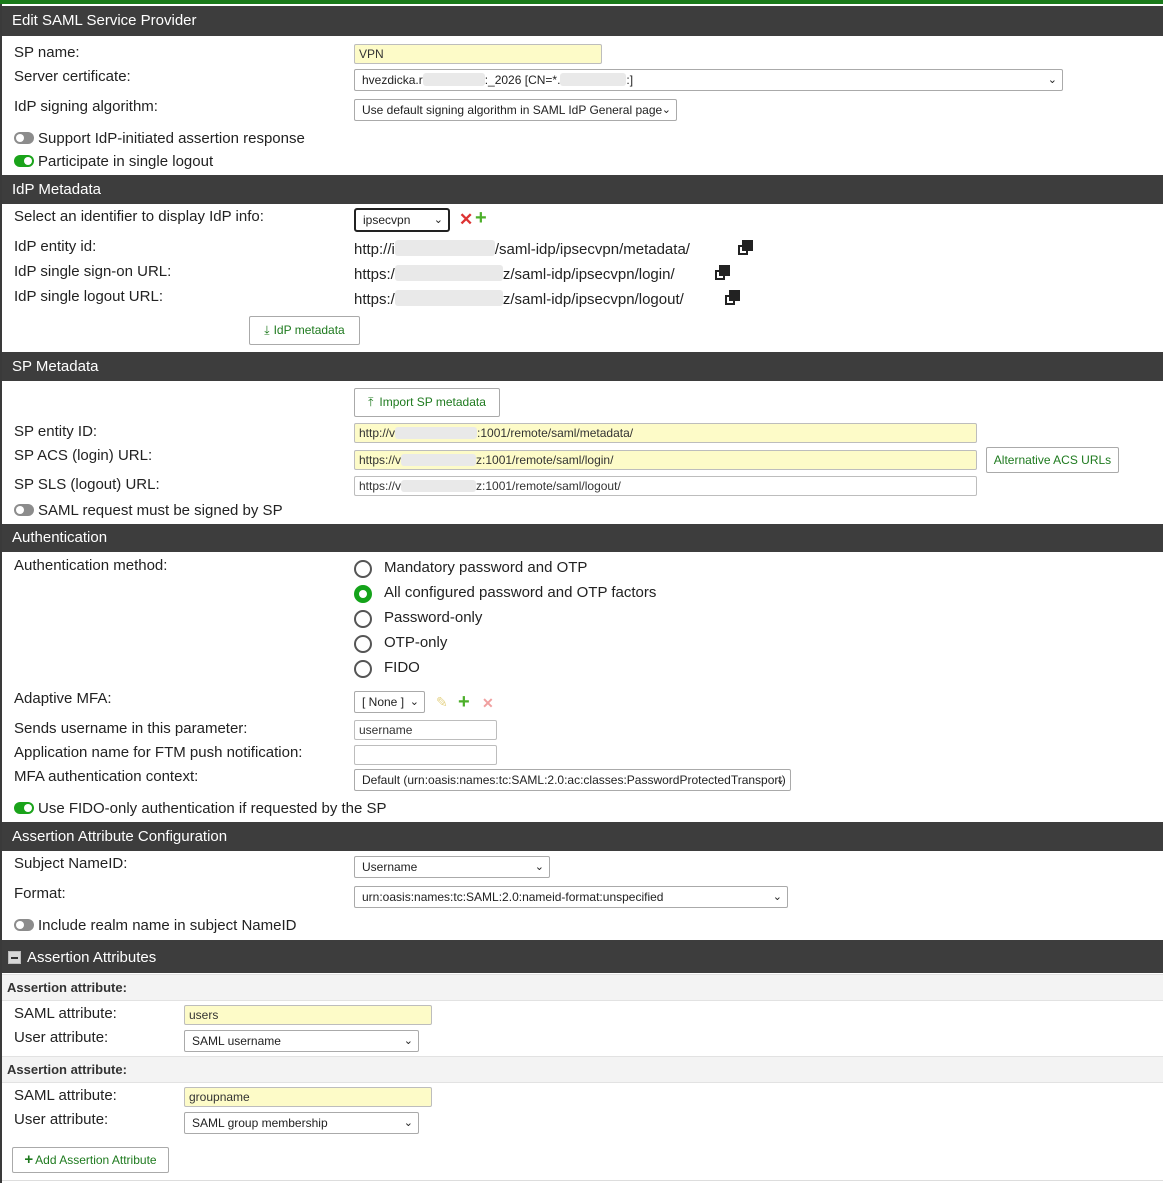 The height and width of the screenshot is (1183, 1163). I want to click on sp-signed-label: SAML request must be signed by SP, so click(160, 510).